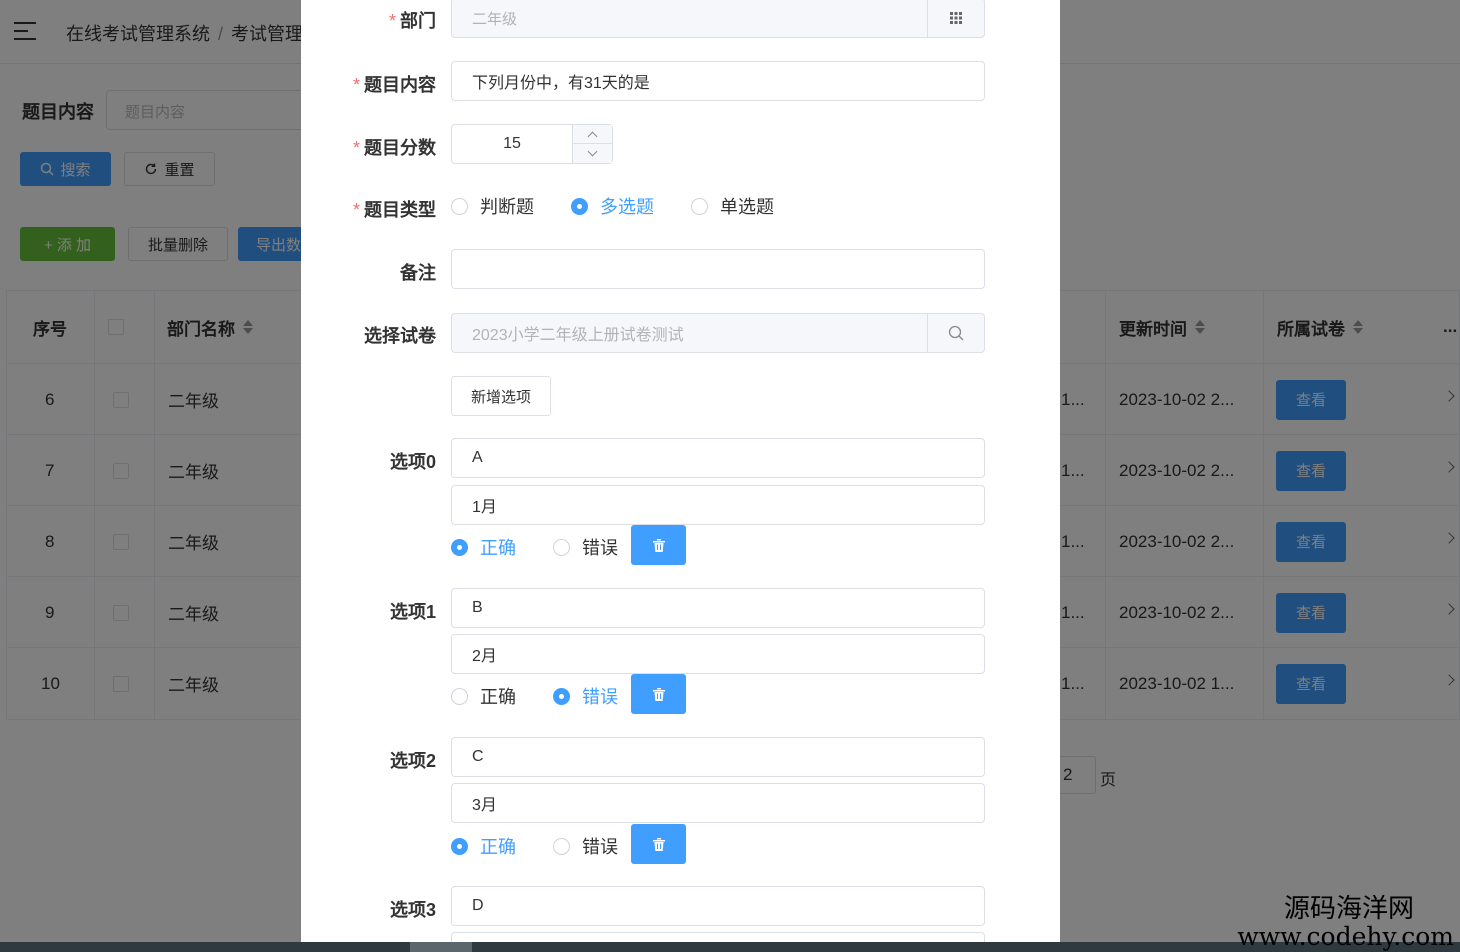 Image resolution: width=1460 pixels, height=952 pixels. I want to click on dept-value: 二年级, so click(495, 19).